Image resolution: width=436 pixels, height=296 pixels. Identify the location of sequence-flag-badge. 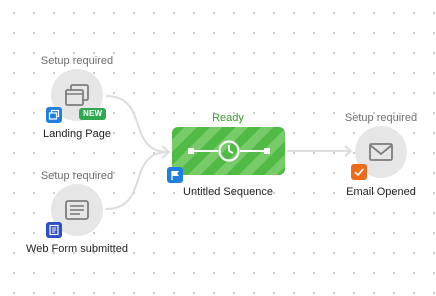
(175, 175).